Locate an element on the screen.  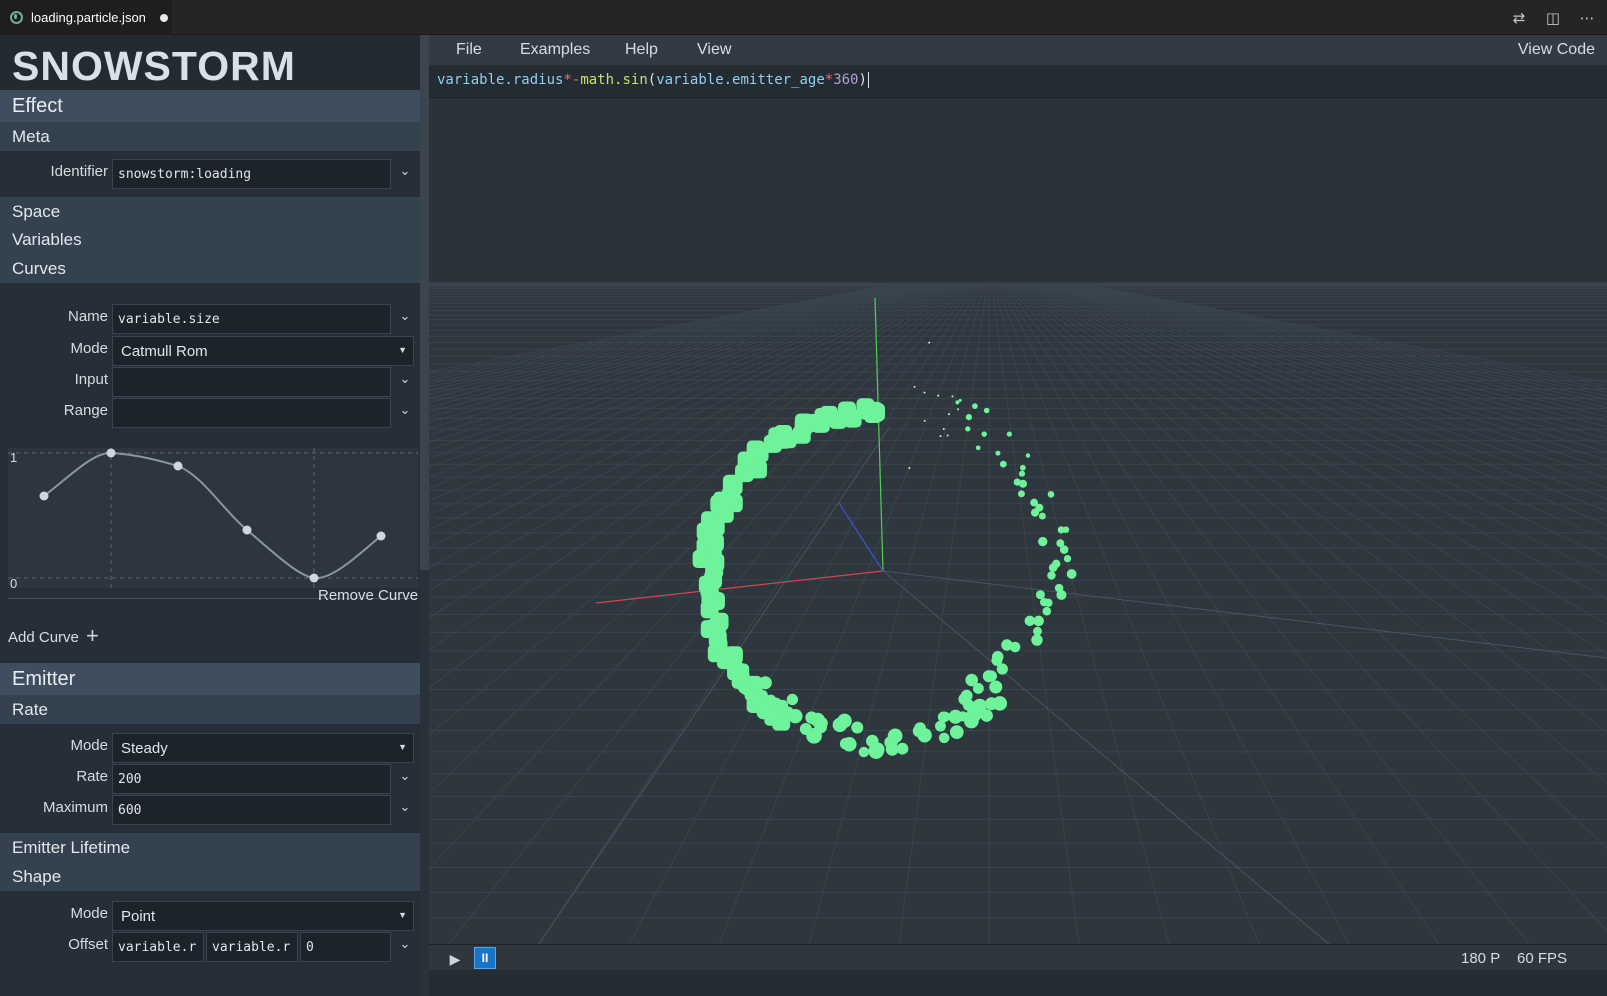
offset-y-input: variable.r is located at coordinates (252, 947).